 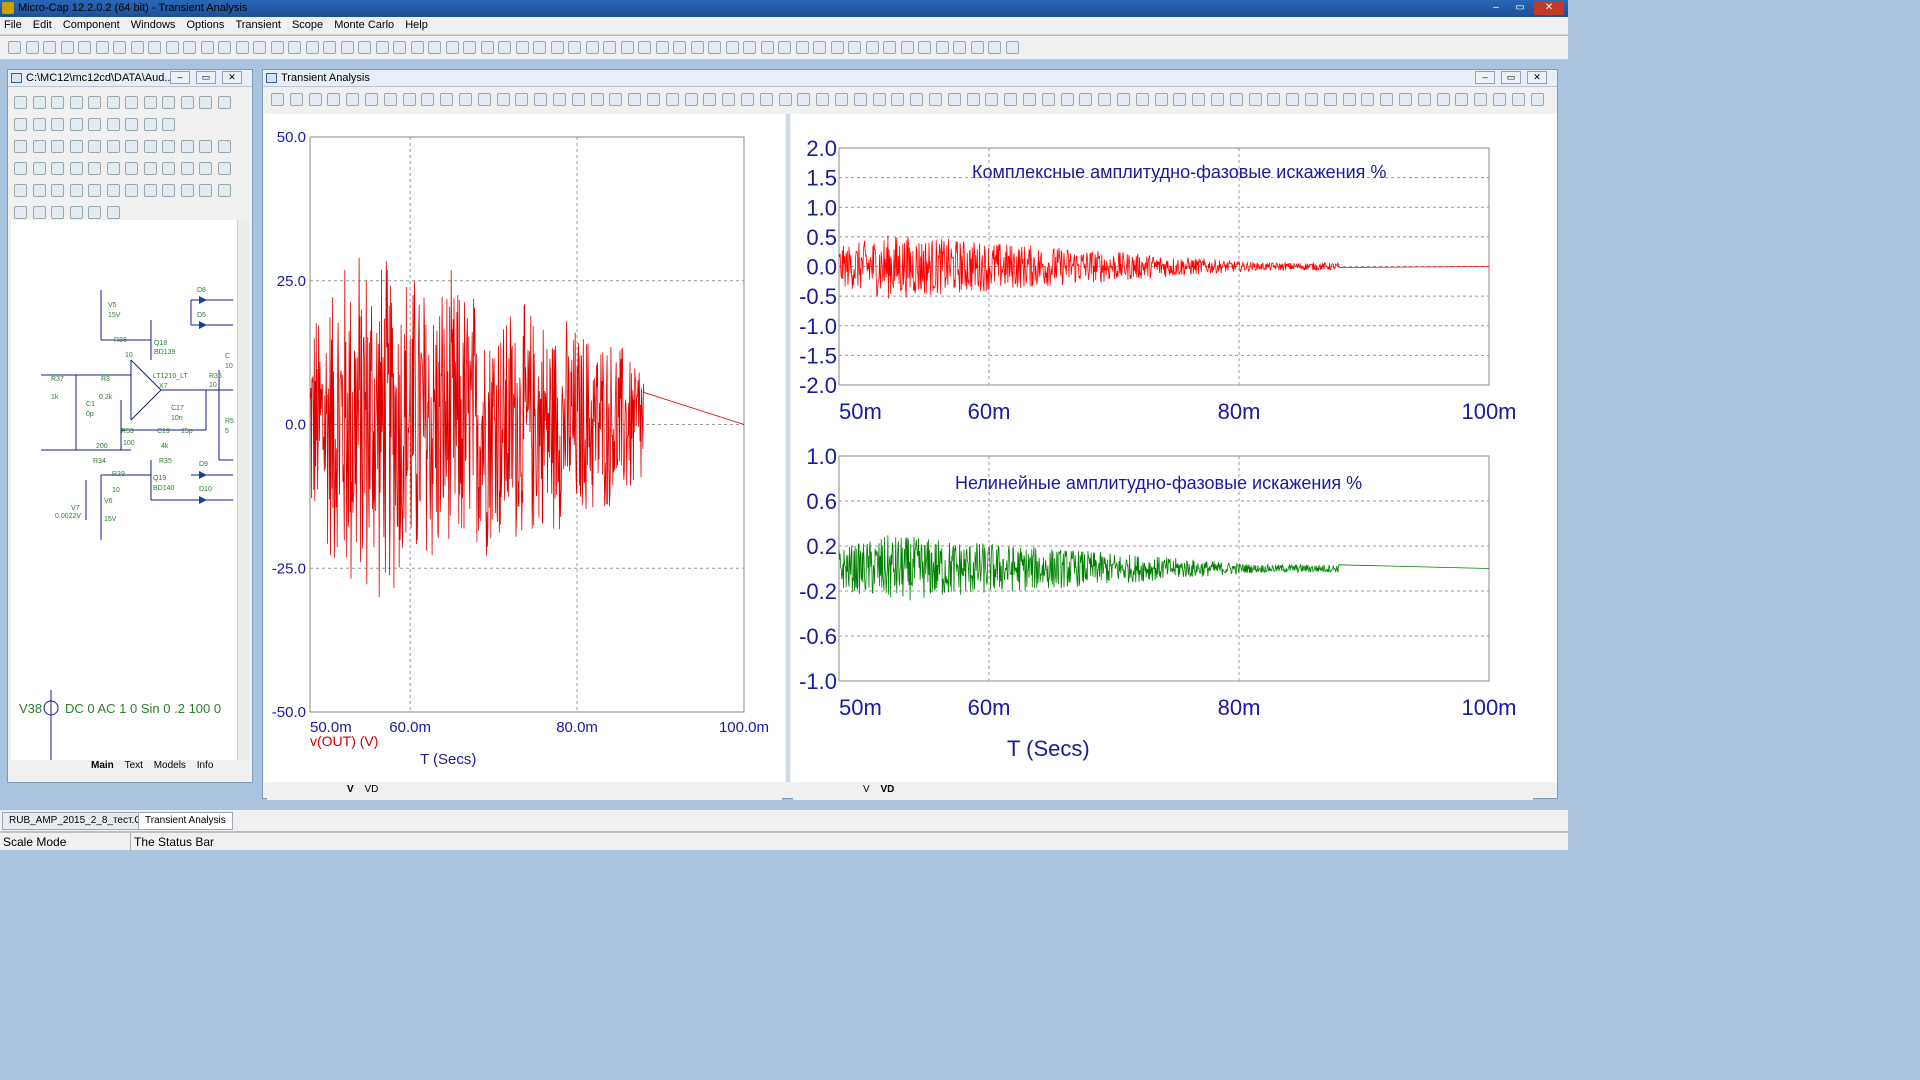 What do you see at coordinates (185, 821) in the screenshot?
I see `doc-tab-transient: Transient Analysis` at bounding box center [185, 821].